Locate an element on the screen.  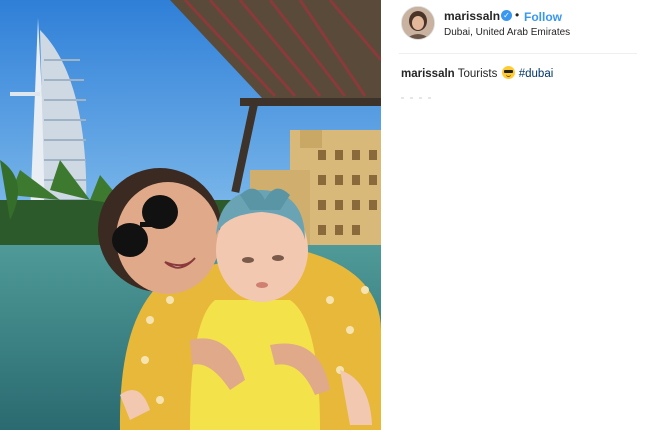
location-link: Dubai, United Arab Emirates is located at coordinates (507, 32).